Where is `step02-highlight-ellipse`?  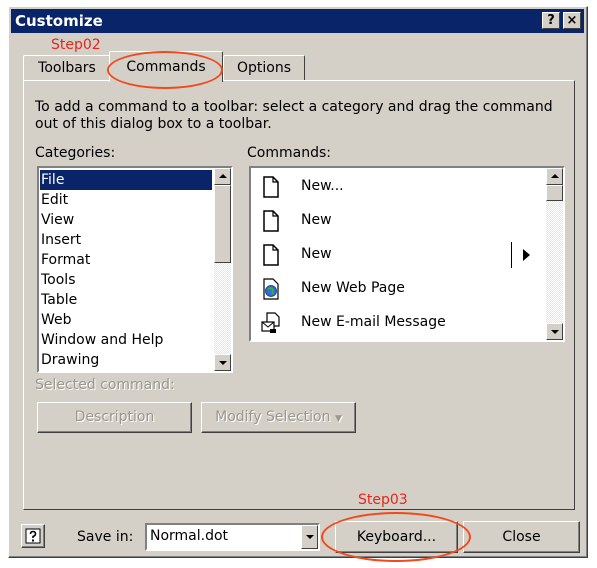
step02-highlight-ellipse is located at coordinates (165, 70).